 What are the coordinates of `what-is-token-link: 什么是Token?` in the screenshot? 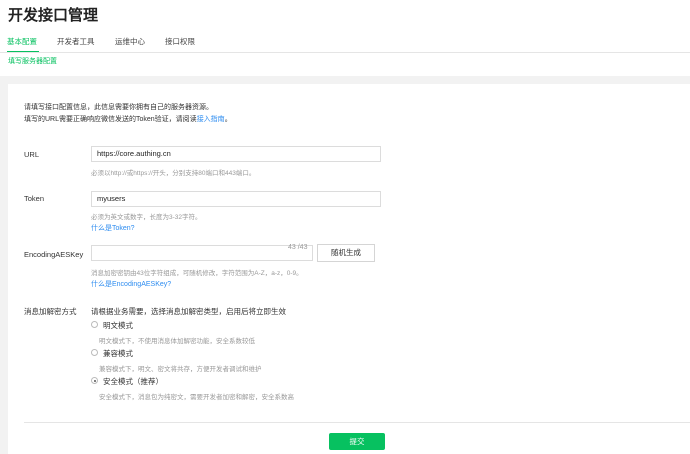 It's located at (113, 228).